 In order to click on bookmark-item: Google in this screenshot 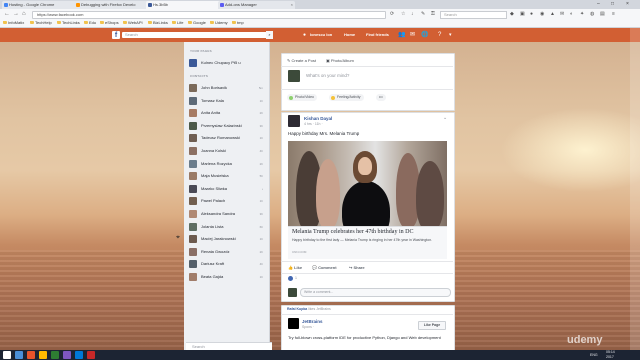, I will do `click(197, 23)`.